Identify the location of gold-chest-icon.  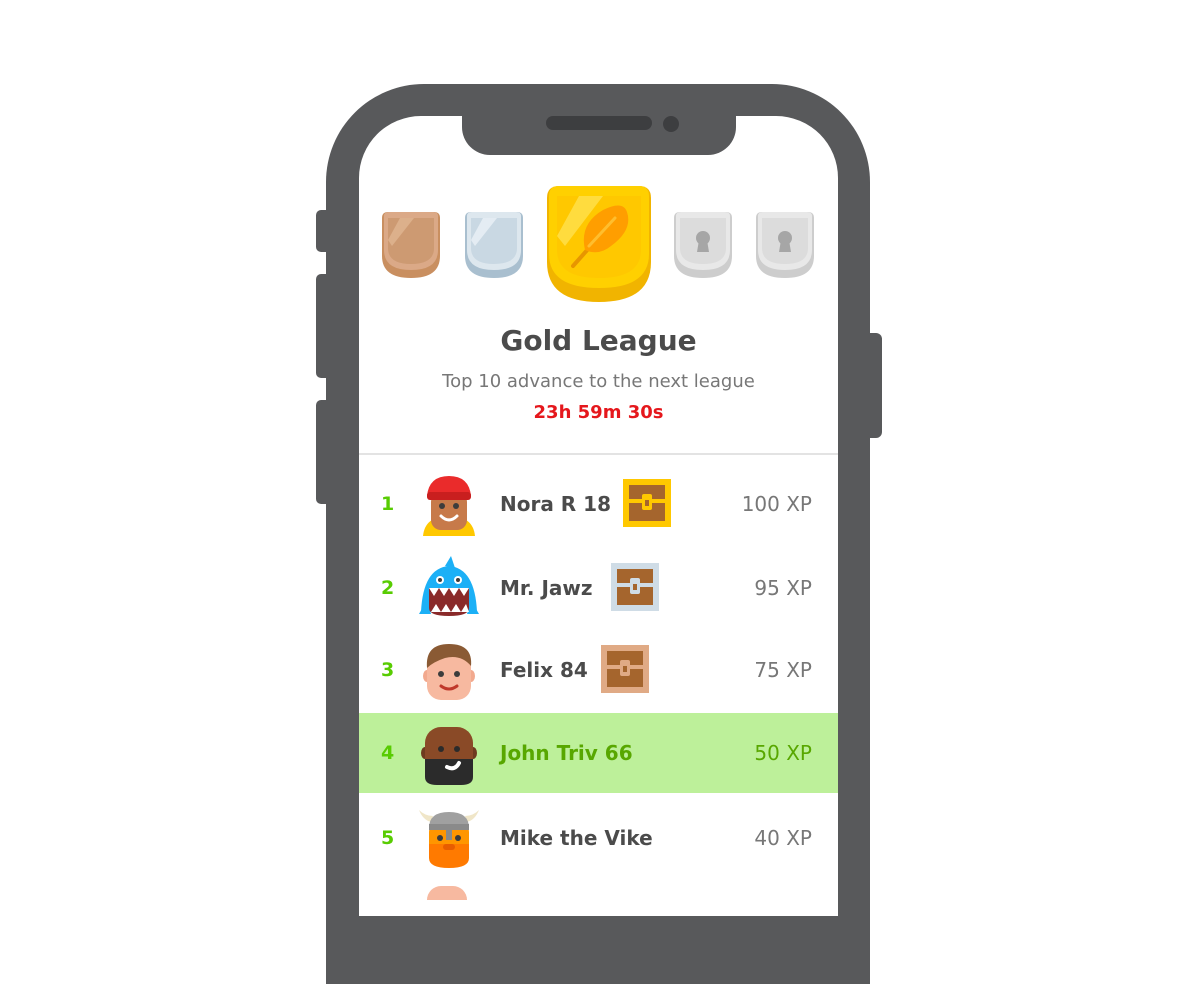
(647, 503).